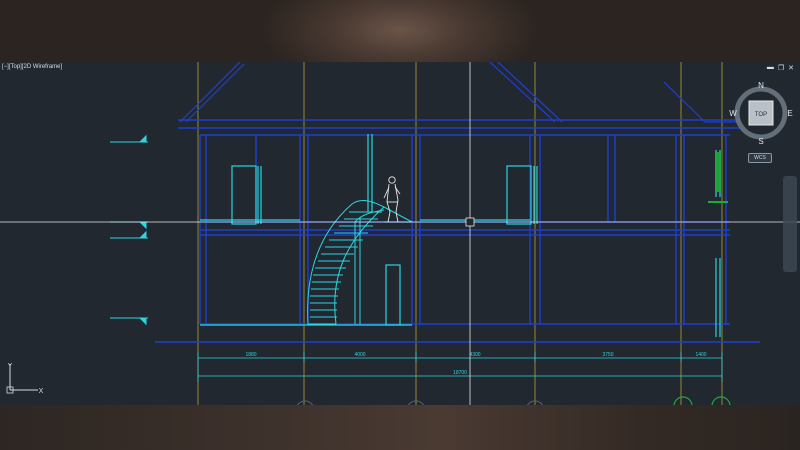 Image resolution: width=800 pixels, height=450 pixels. I want to click on compass-west: W, so click(733, 113).